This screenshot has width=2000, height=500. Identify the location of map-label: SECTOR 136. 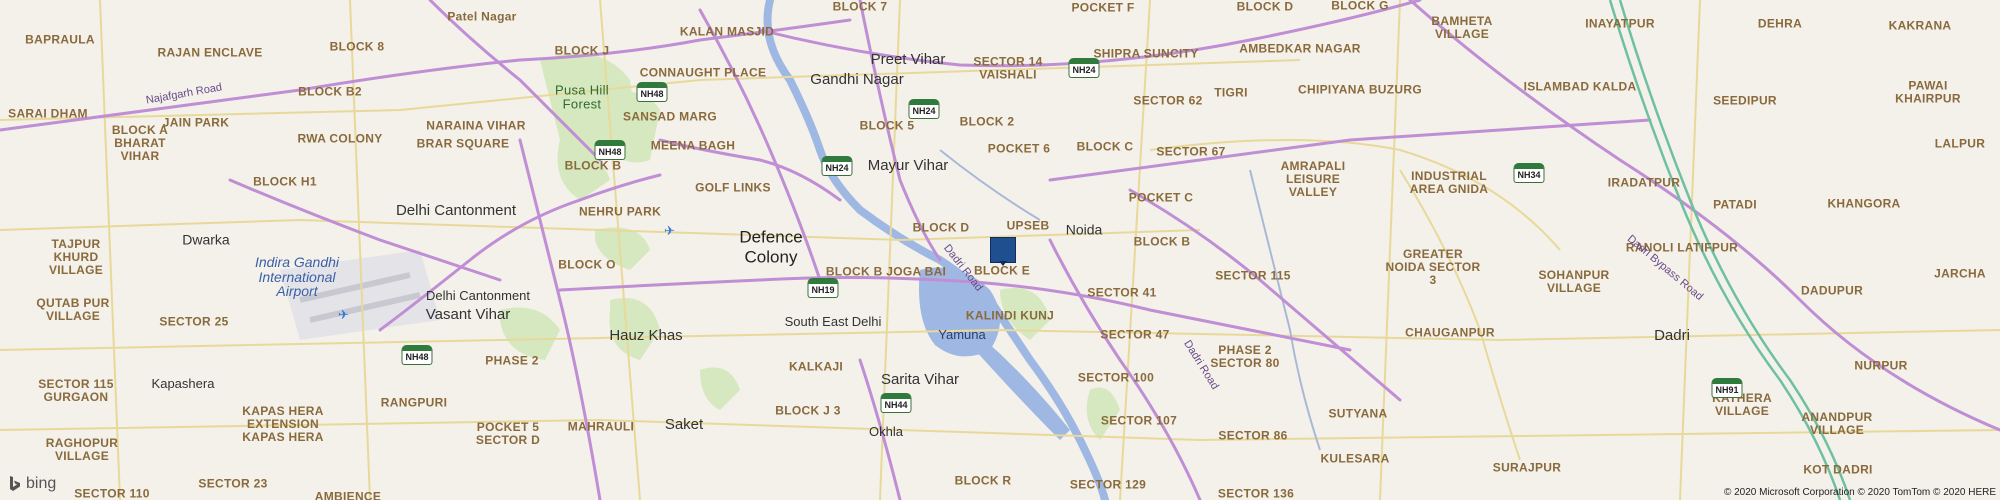
(1256, 493).